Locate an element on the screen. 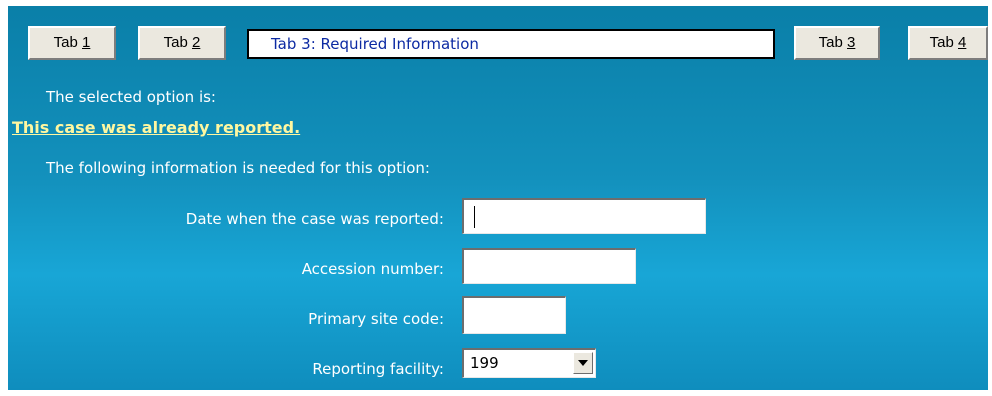  selected-option-link: This case was already reported. is located at coordinates (156, 127).